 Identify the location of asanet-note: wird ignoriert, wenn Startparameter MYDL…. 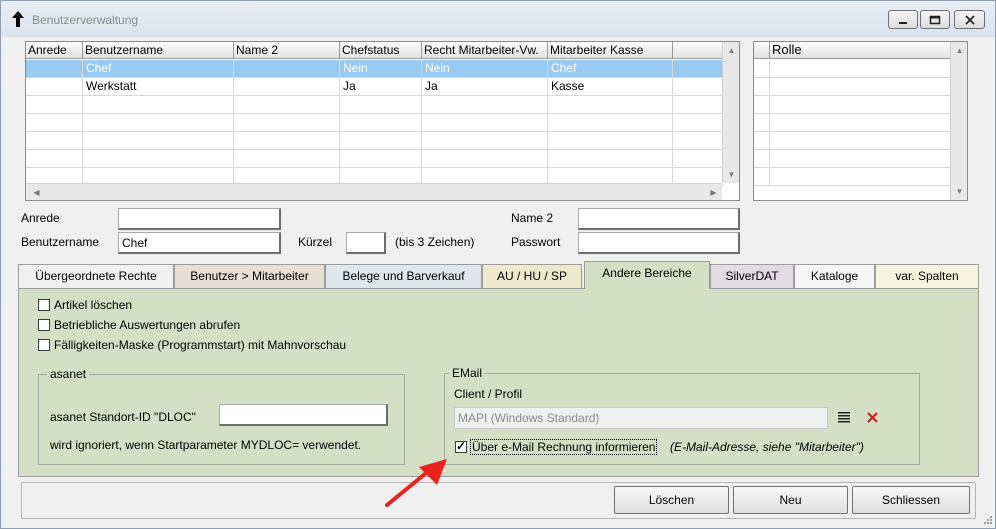
(206, 445).